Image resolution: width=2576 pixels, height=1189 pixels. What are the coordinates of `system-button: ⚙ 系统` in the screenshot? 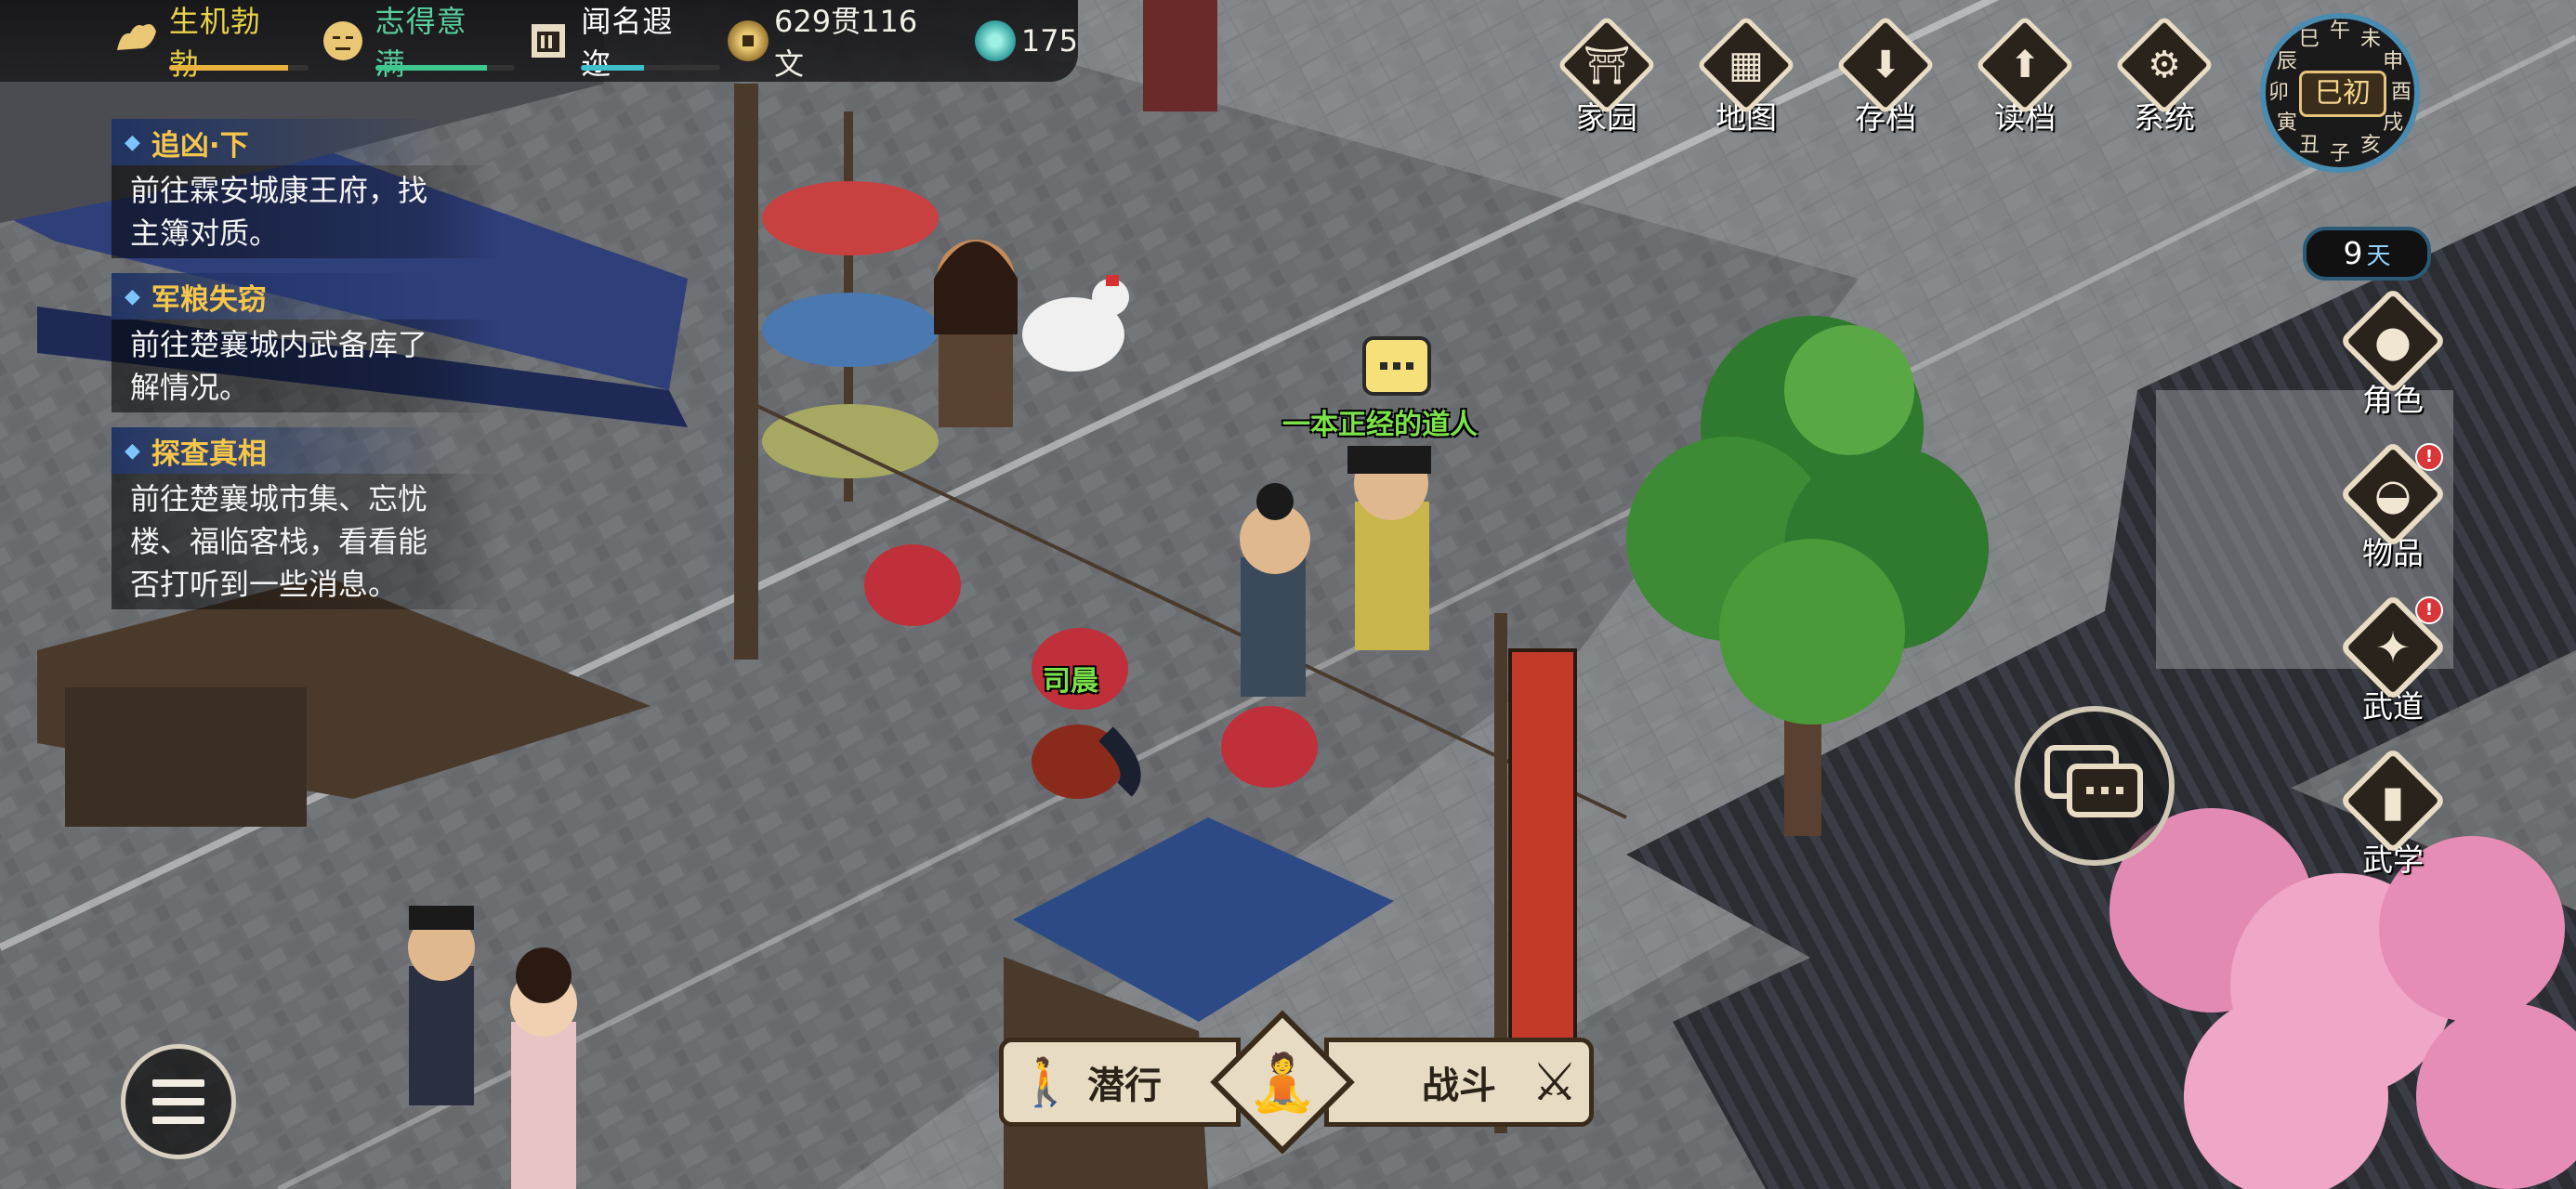 It's located at (2164, 75).